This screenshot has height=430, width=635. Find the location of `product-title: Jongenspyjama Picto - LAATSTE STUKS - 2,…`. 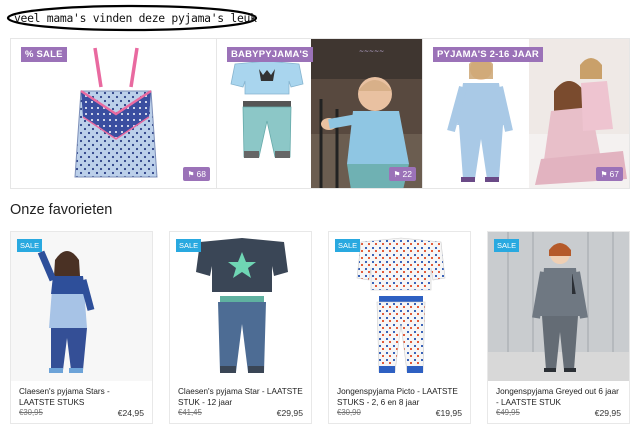

product-title: Jongenspyjama Picto - LAATSTE STUKS - 2,… is located at coordinates (400, 397).